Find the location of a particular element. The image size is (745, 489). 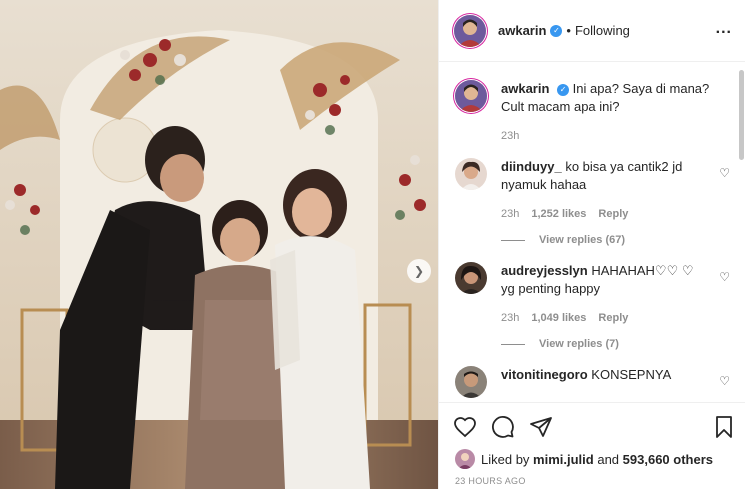

action-icons is located at coordinates (503, 427).